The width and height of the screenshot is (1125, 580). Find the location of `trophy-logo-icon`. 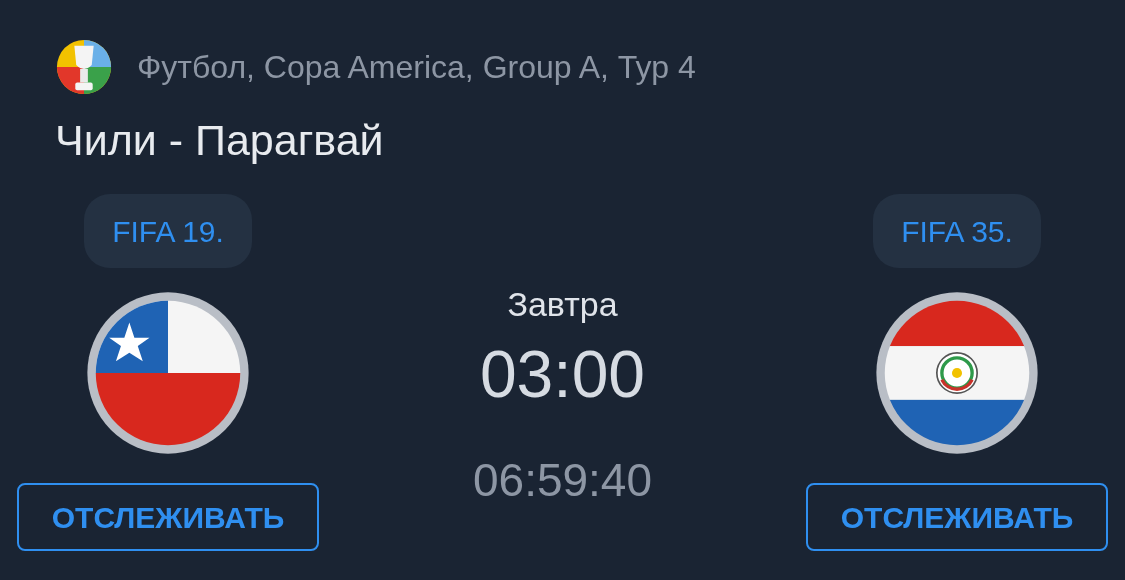

trophy-logo-icon is located at coordinates (84, 67).